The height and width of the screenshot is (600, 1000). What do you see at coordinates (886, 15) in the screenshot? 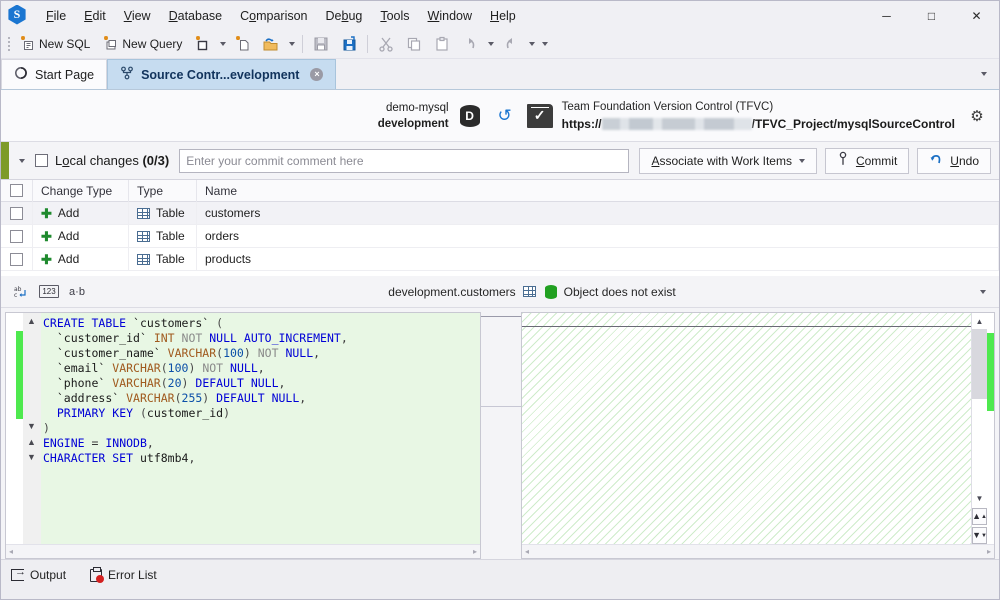
I see `minimize-button: ─` at bounding box center [886, 15].